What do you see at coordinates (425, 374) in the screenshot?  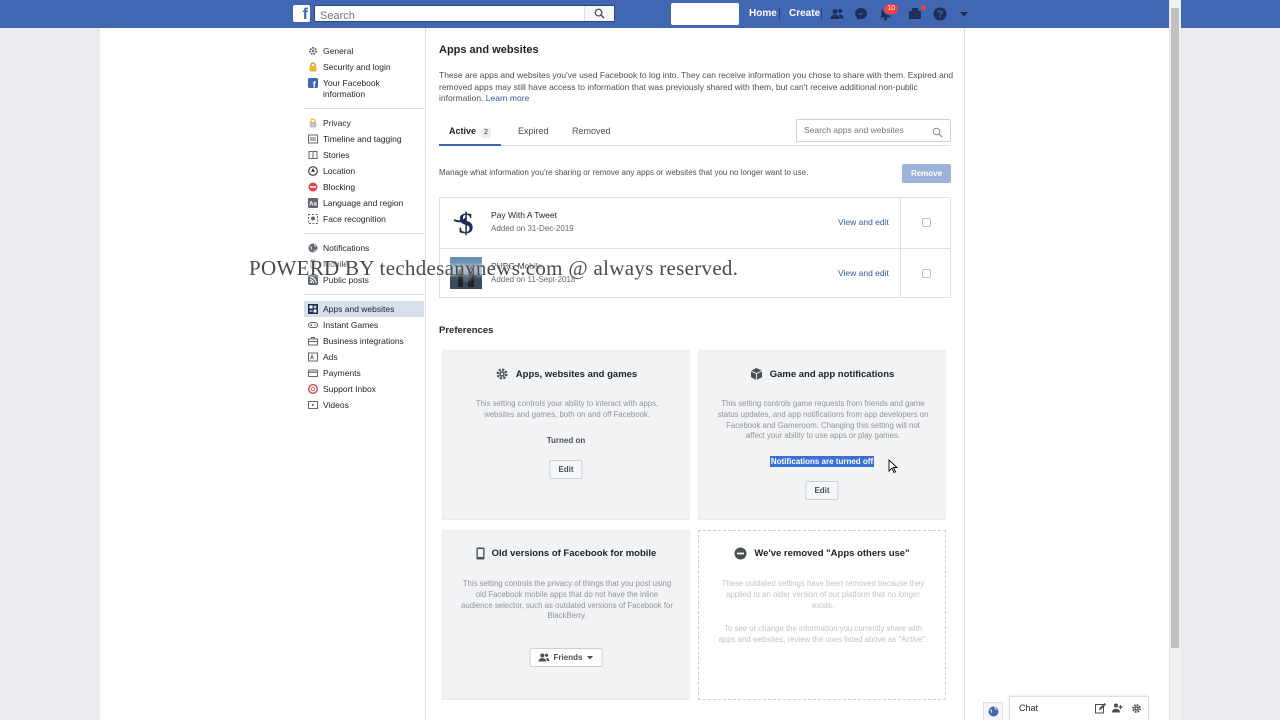 I see `sidebar-divider` at bounding box center [425, 374].